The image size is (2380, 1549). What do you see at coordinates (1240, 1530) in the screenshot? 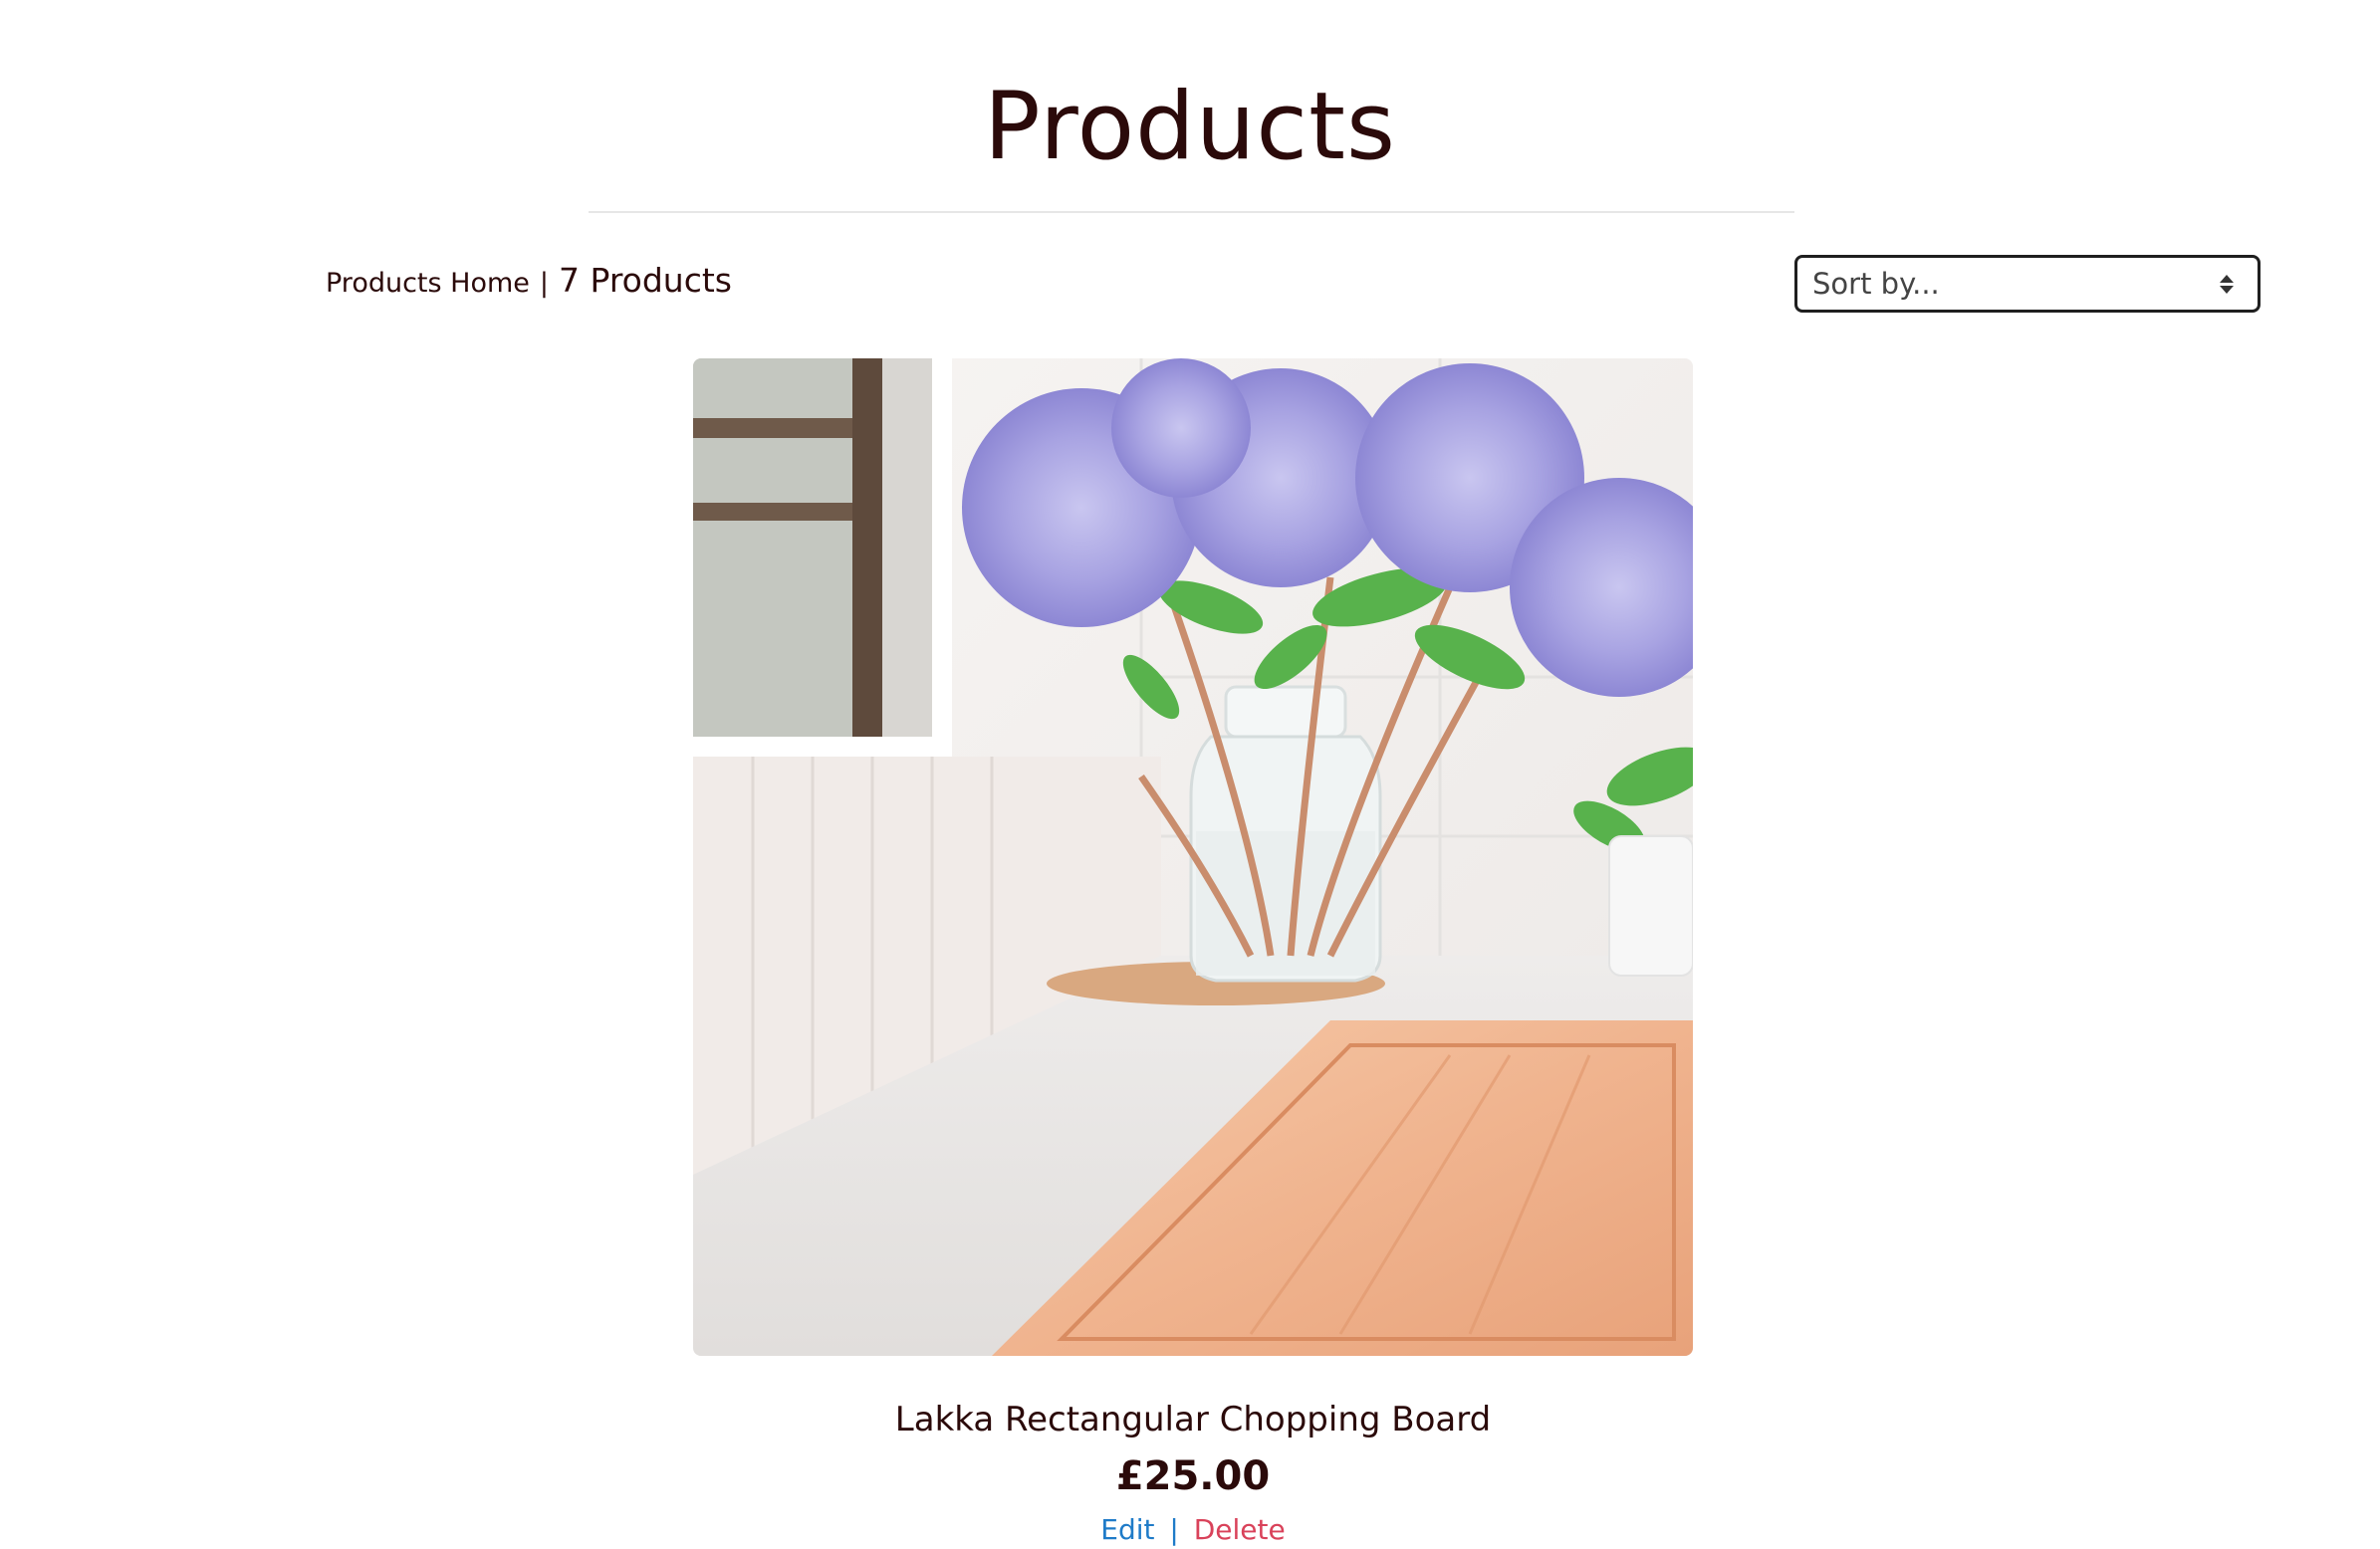
I see `delete-link: Delete` at bounding box center [1240, 1530].